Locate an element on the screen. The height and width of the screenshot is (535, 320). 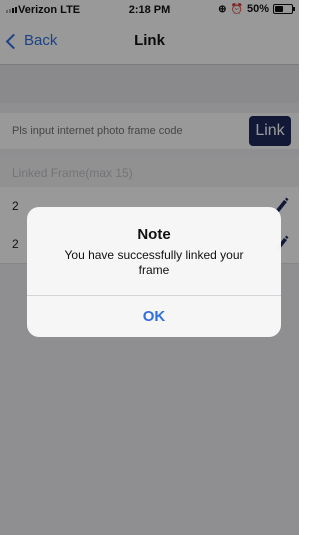
ok-button: OK is located at coordinates (154, 316).